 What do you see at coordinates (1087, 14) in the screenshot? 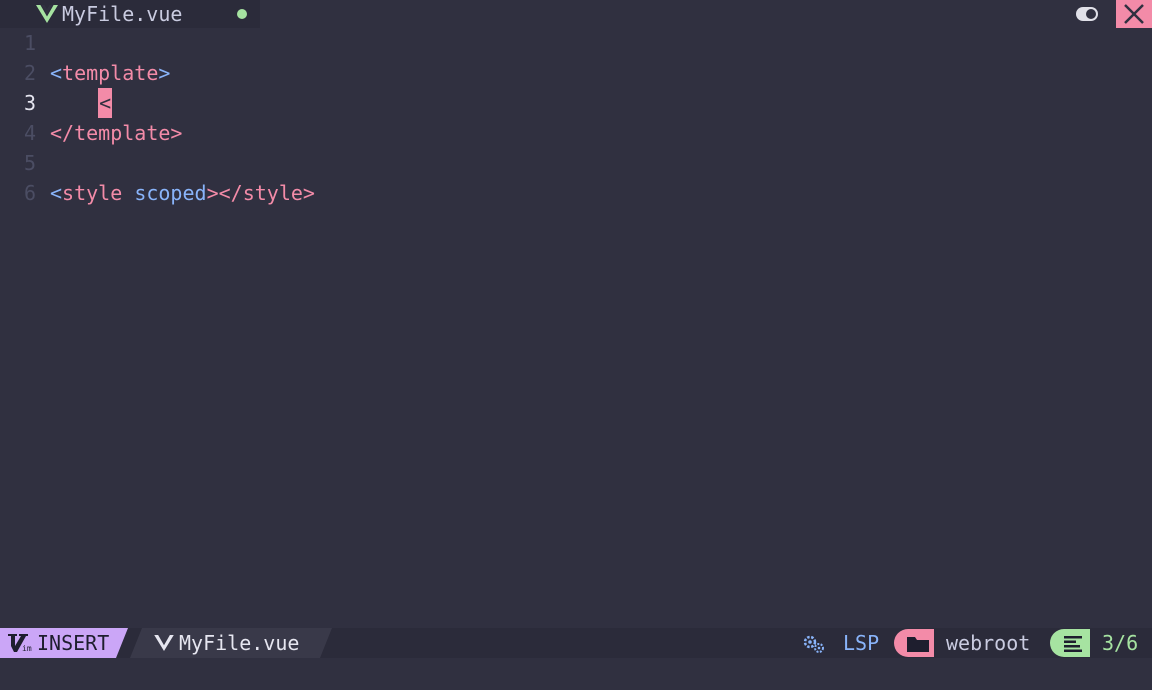
I see `toggle-icon` at bounding box center [1087, 14].